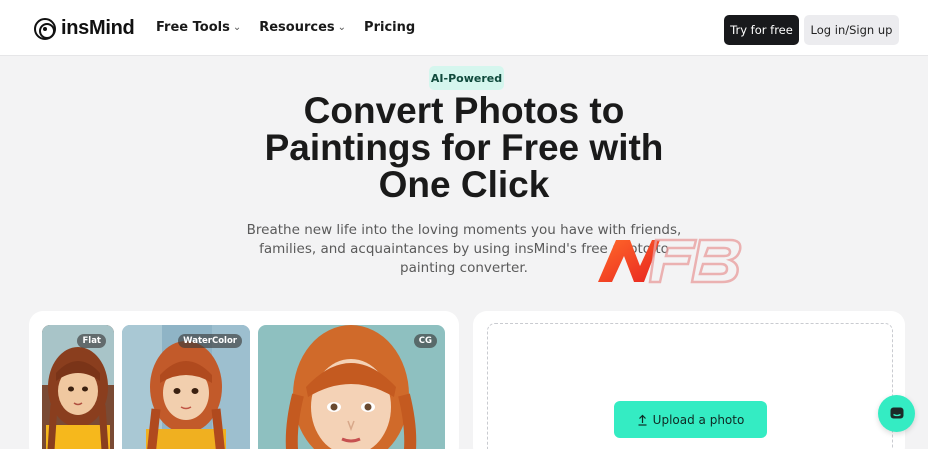 This screenshot has height=449, width=928. I want to click on style-thumb-flat: Flat, so click(78, 387).